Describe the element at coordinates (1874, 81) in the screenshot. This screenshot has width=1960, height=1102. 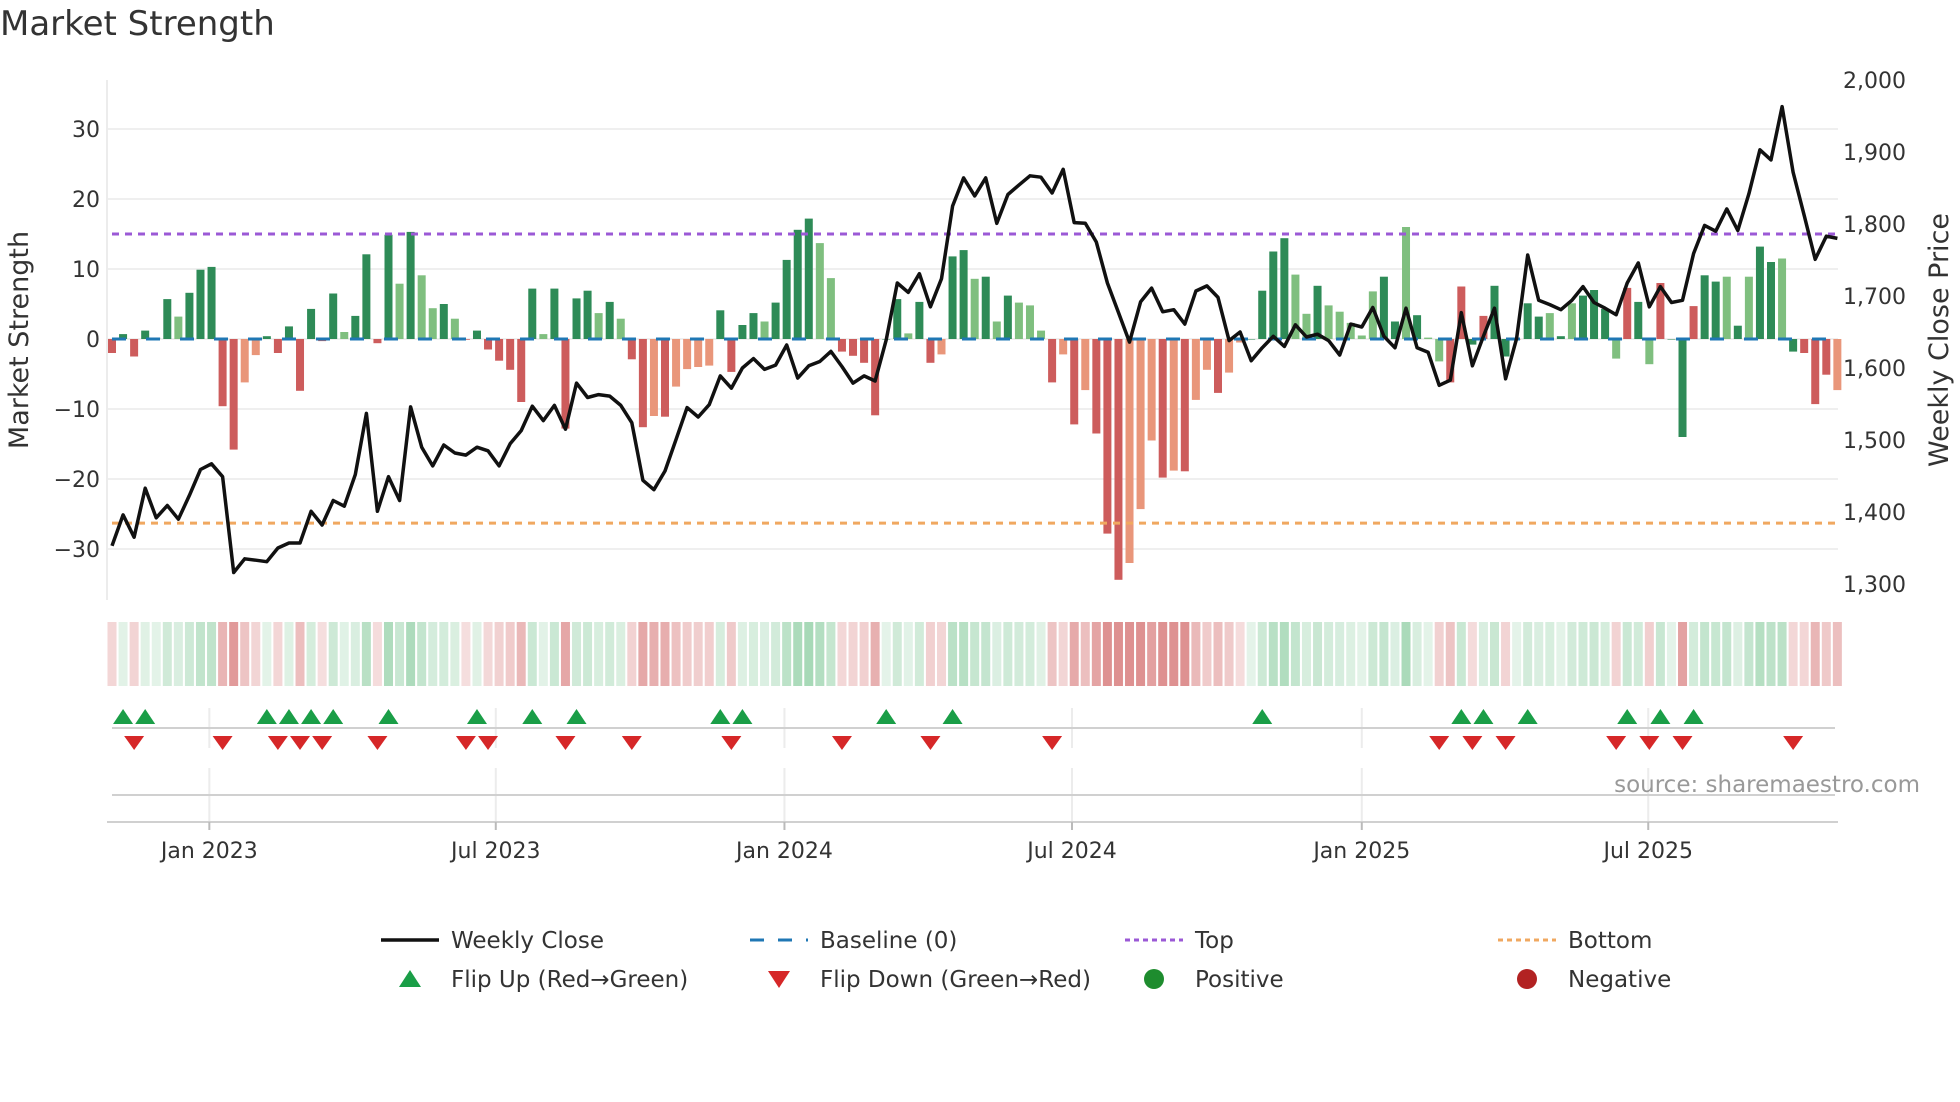
I see `y2-tick-label: 2,000` at that location.